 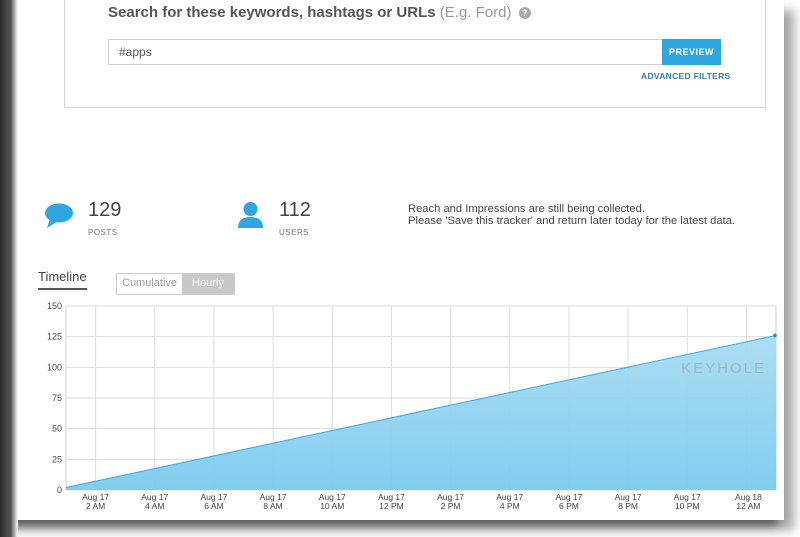 What do you see at coordinates (250, 215) in the screenshot?
I see `user-icon` at bounding box center [250, 215].